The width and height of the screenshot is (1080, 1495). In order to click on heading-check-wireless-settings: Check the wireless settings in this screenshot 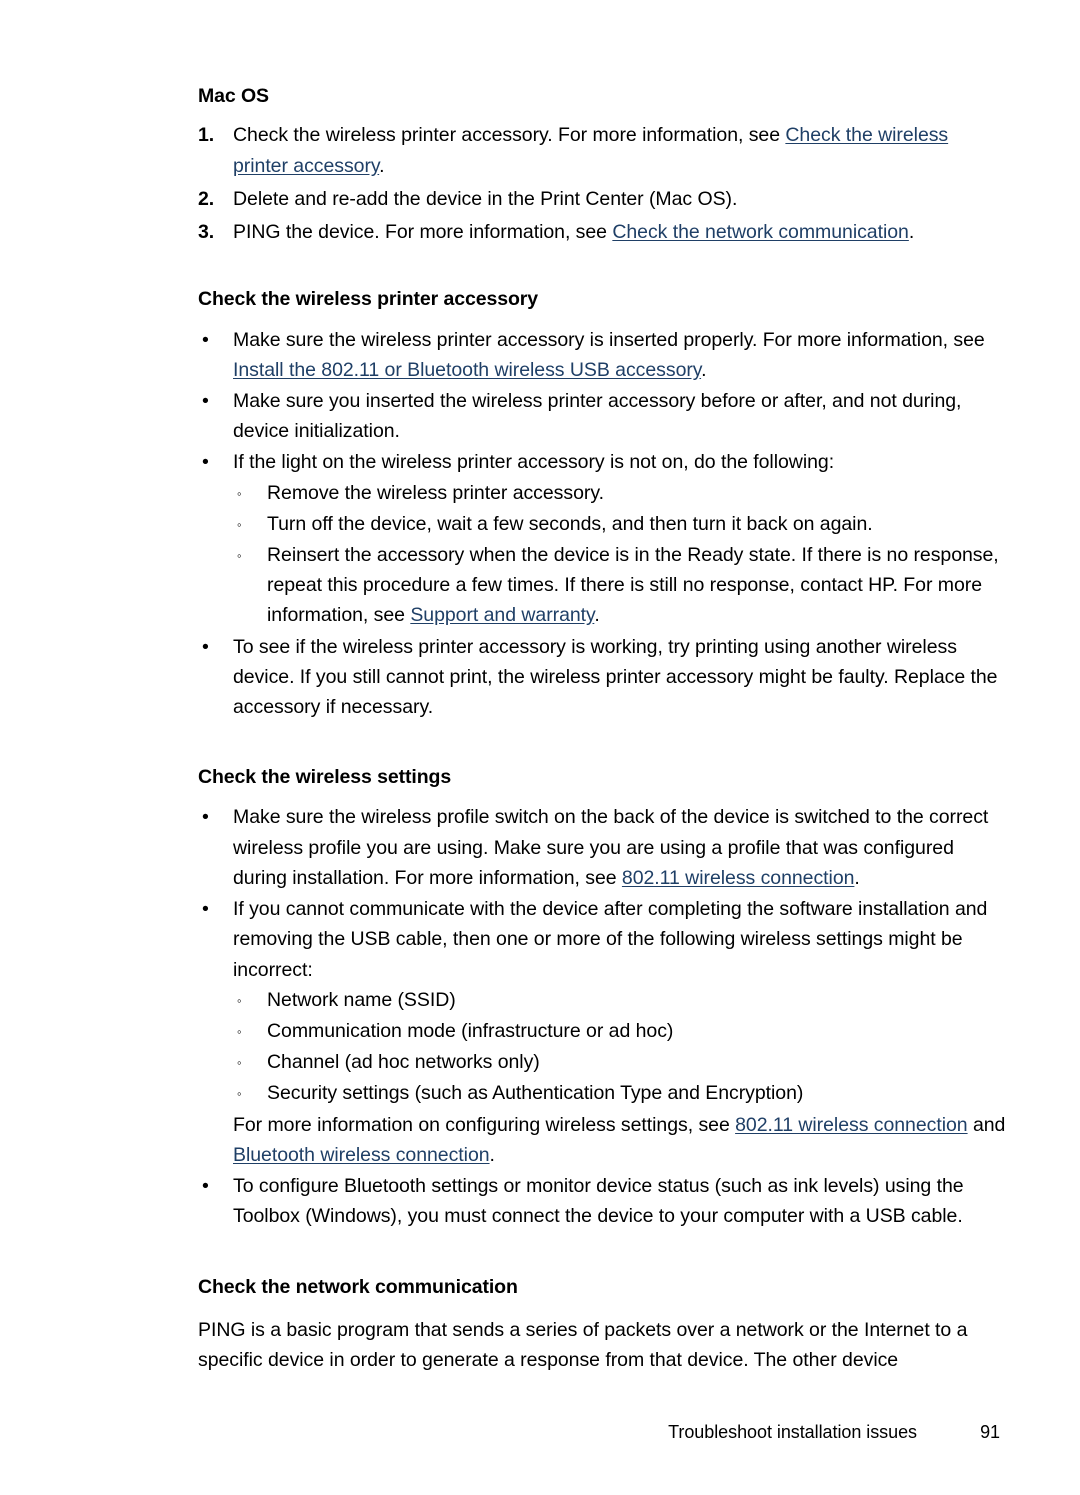, I will do `click(325, 777)`.